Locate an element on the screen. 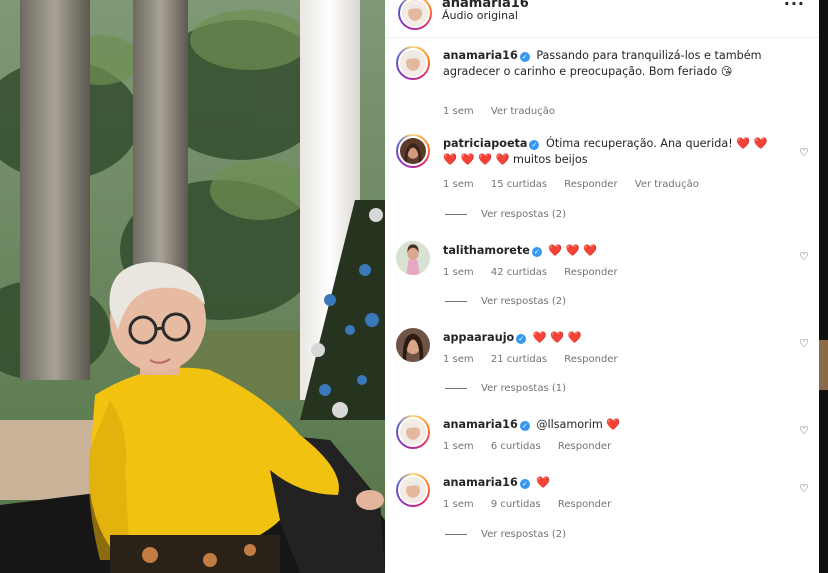 Image resolution: width=828 pixels, height=573 pixels. comment-text: @llsamorim ❤️ is located at coordinates (578, 424).